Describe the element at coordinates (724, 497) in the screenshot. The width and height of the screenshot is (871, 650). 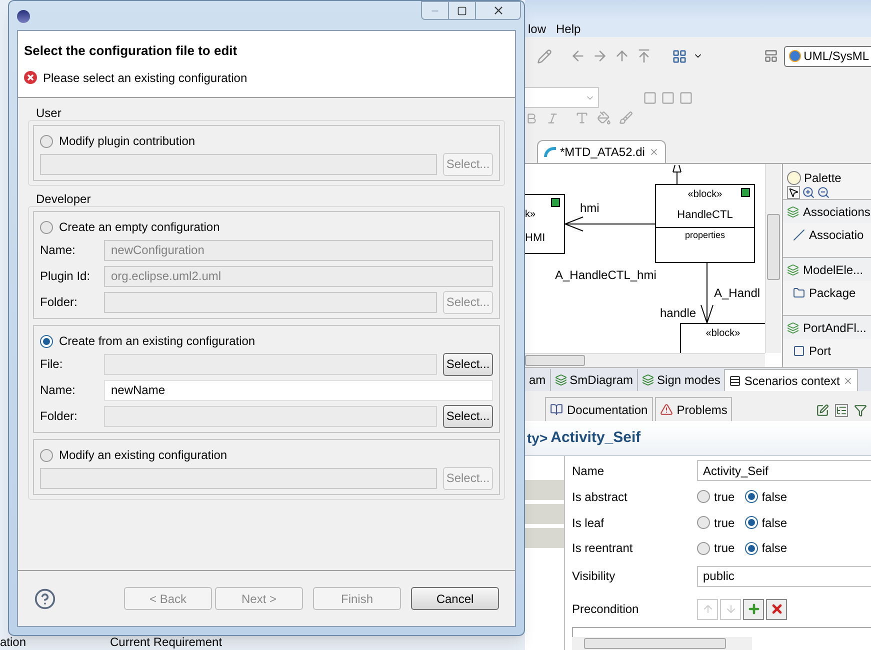
I see `radio-label: true` at that location.